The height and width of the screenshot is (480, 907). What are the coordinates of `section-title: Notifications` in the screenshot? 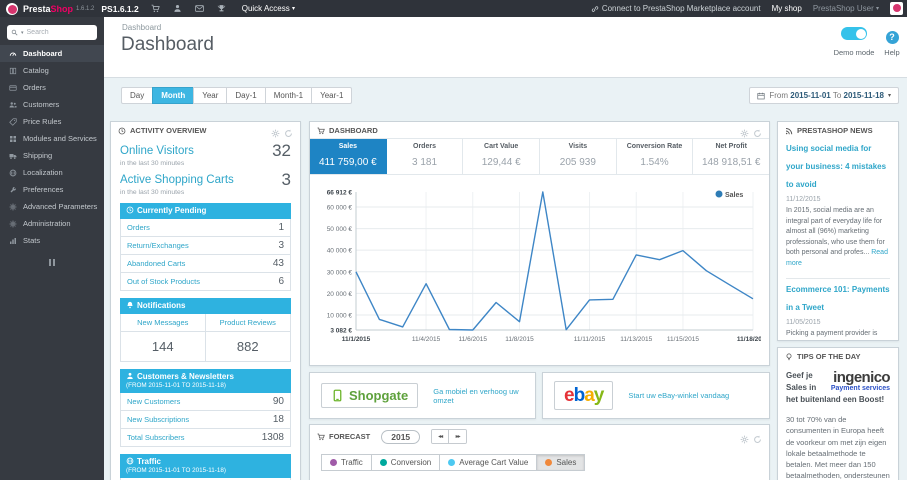 It's located at (161, 305).